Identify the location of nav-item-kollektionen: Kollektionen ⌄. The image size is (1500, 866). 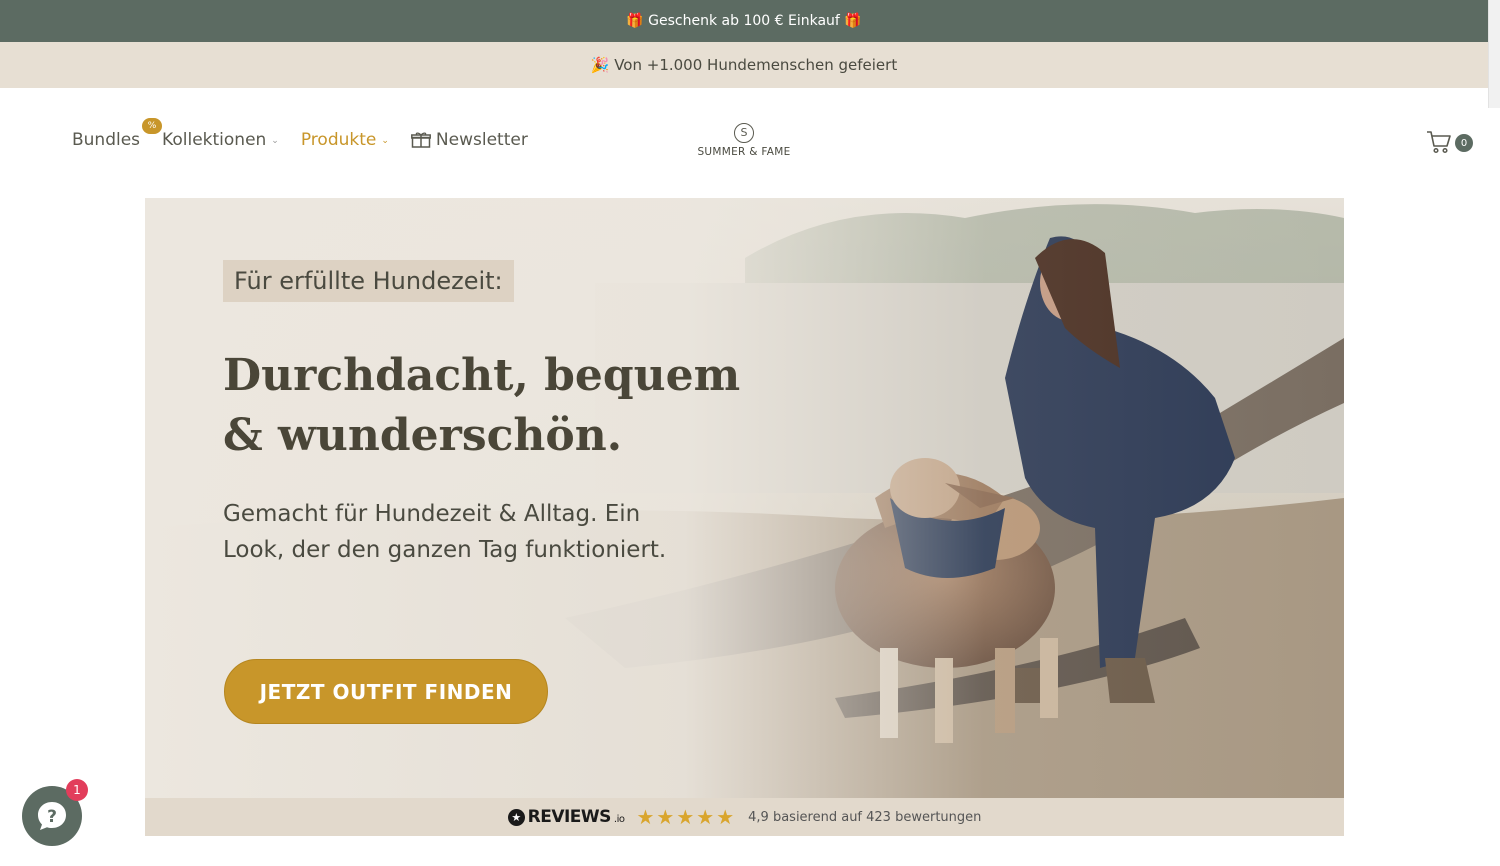
(220, 140).